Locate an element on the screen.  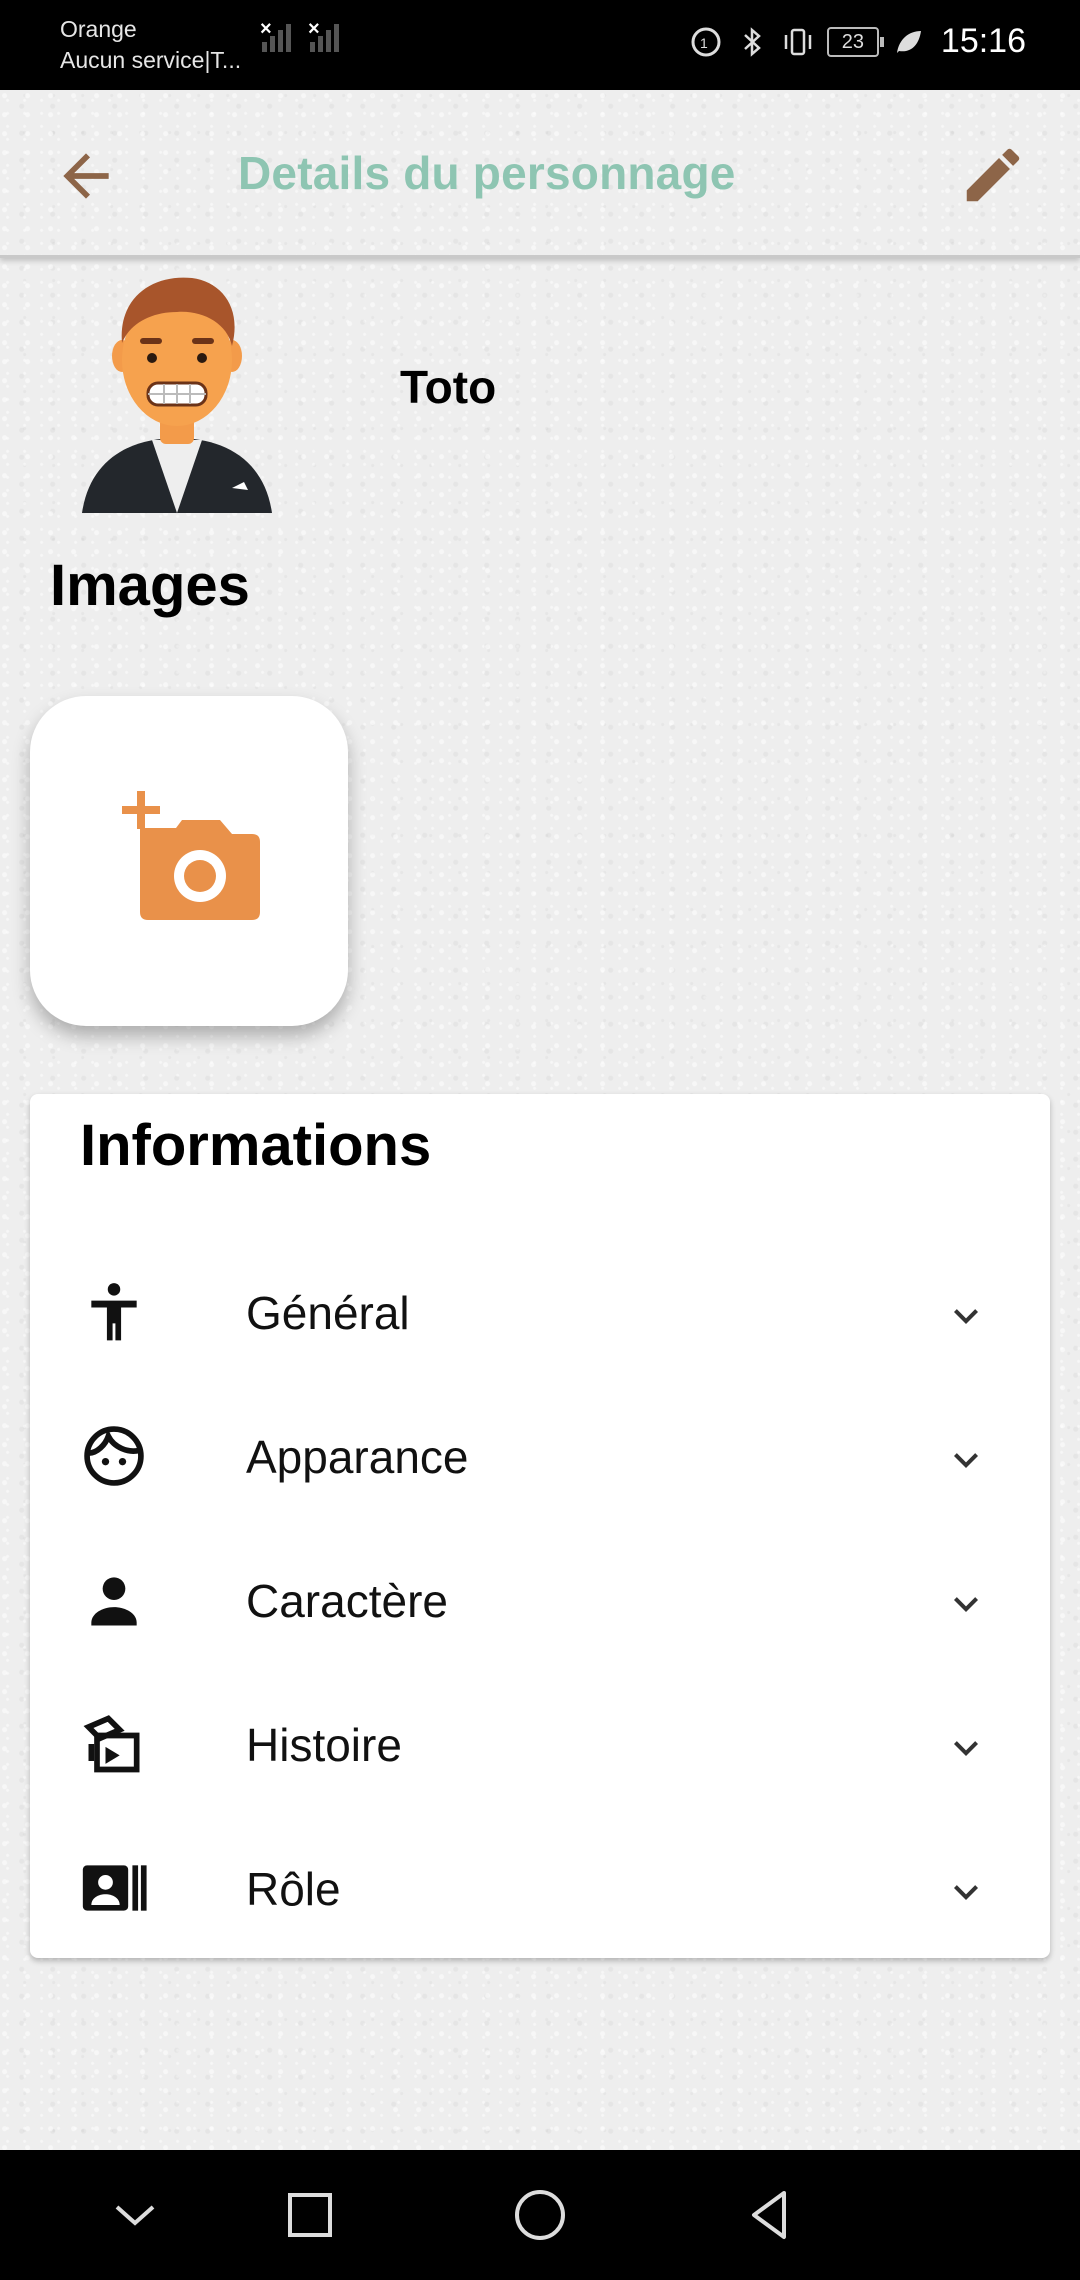
character-name: Toto is located at coordinates (448, 387).